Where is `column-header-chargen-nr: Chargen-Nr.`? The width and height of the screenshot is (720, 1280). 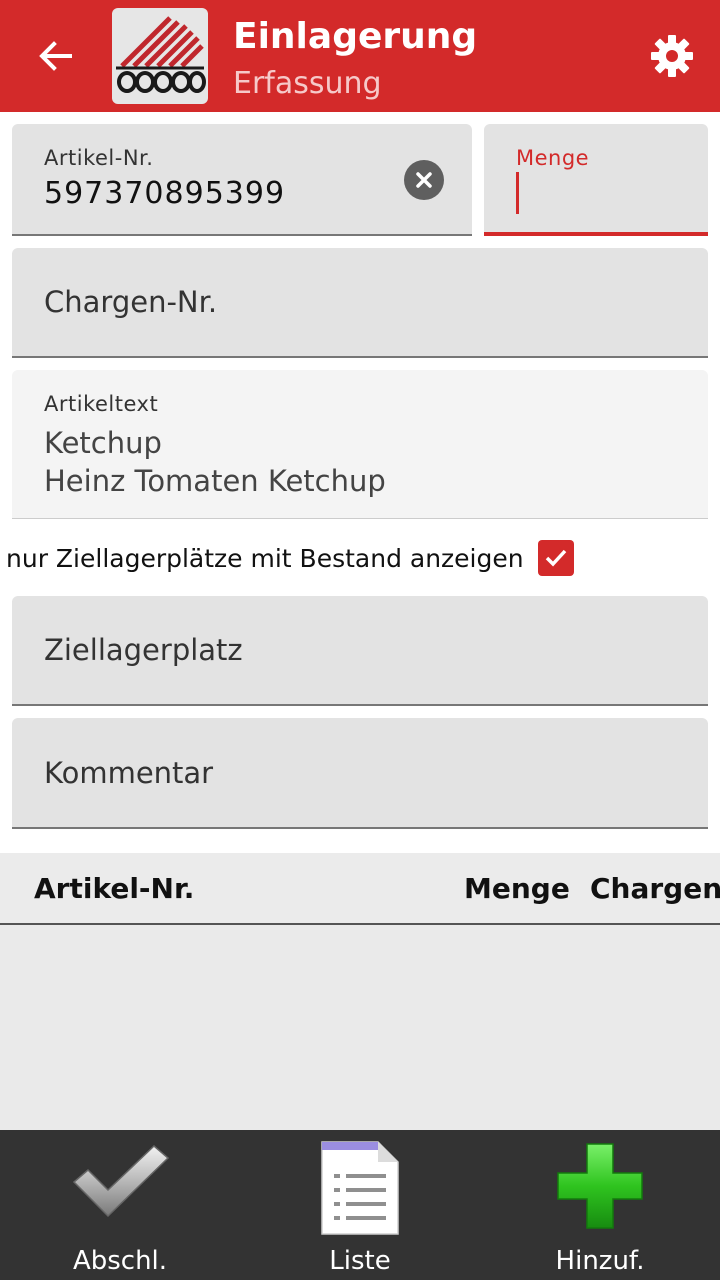
column-header-chargen-nr: Chargen-Nr. is located at coordinates (655, 888).